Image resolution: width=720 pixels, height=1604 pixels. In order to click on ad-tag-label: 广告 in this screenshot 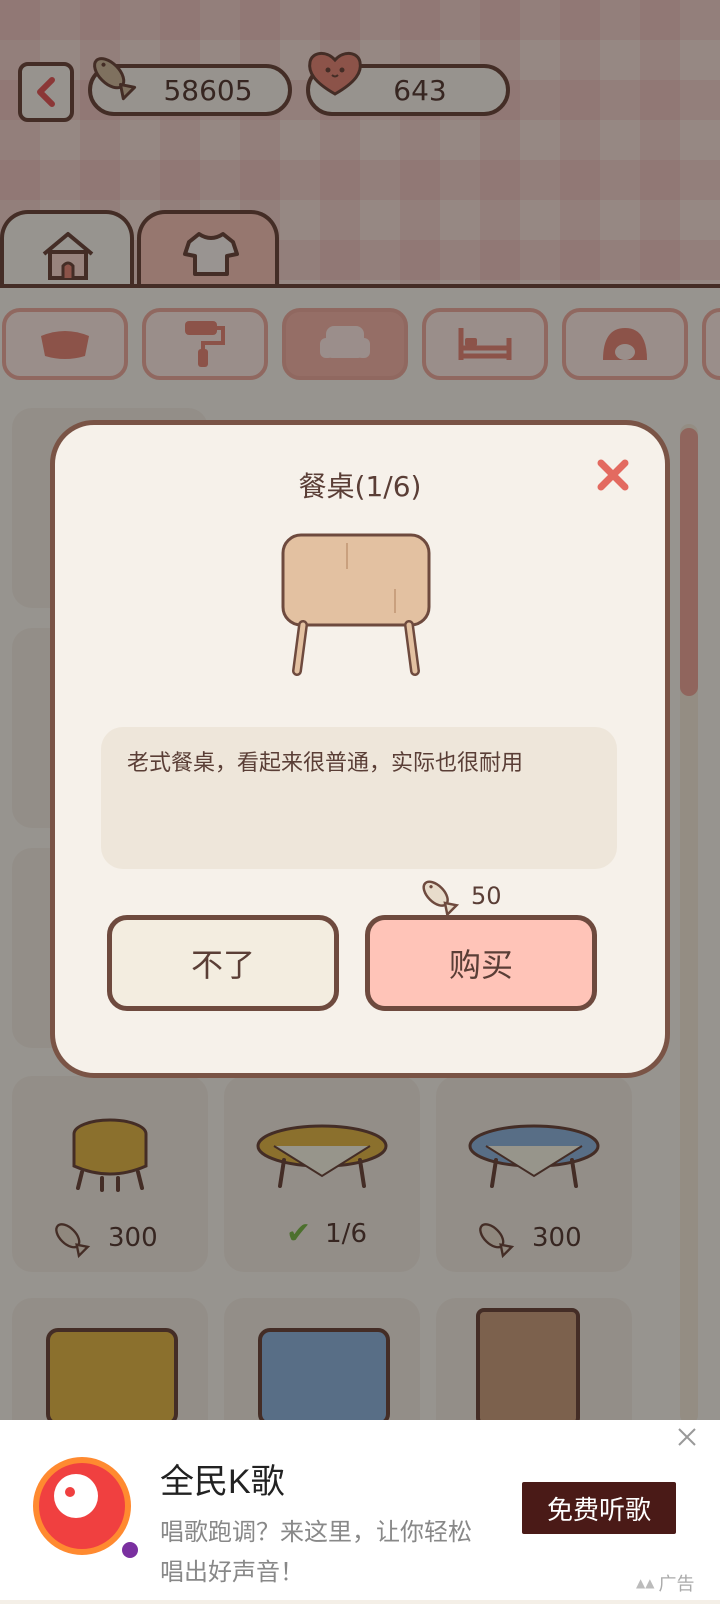, I will do `click(676, 1584)`.